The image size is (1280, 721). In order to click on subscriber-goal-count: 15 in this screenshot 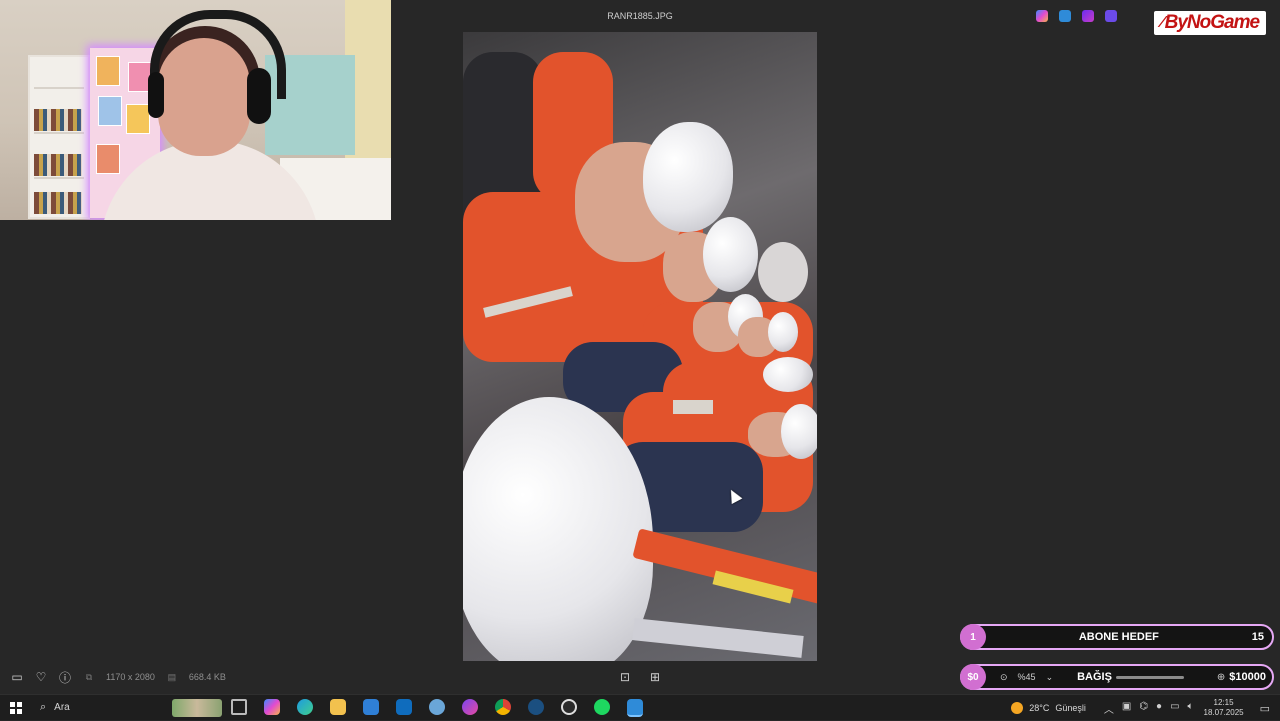, I will do `click(1257, 637)`.